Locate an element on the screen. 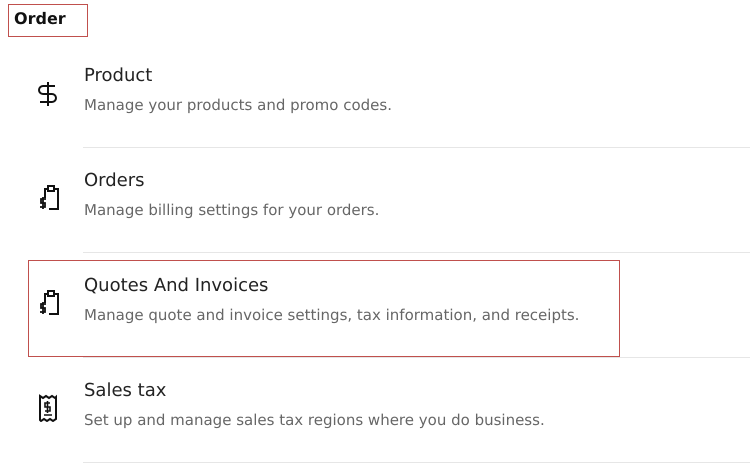 The height and width of the screenshot is (475, 750). item-title: Quotes And Invoices is located at coordinates (177, 285).